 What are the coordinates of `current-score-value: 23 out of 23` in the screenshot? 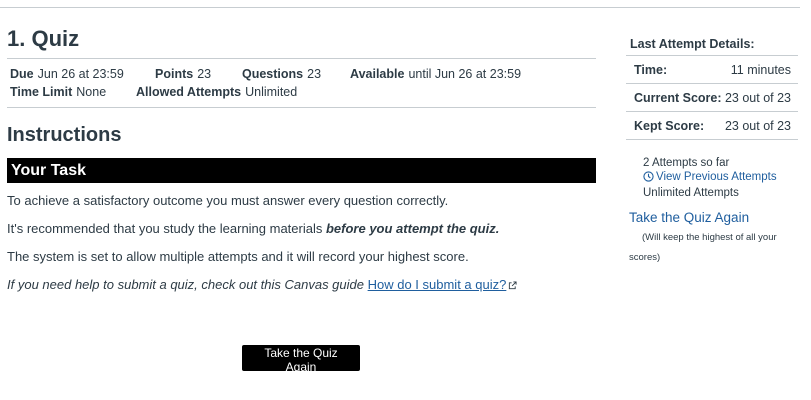 It's located at (757, 97).